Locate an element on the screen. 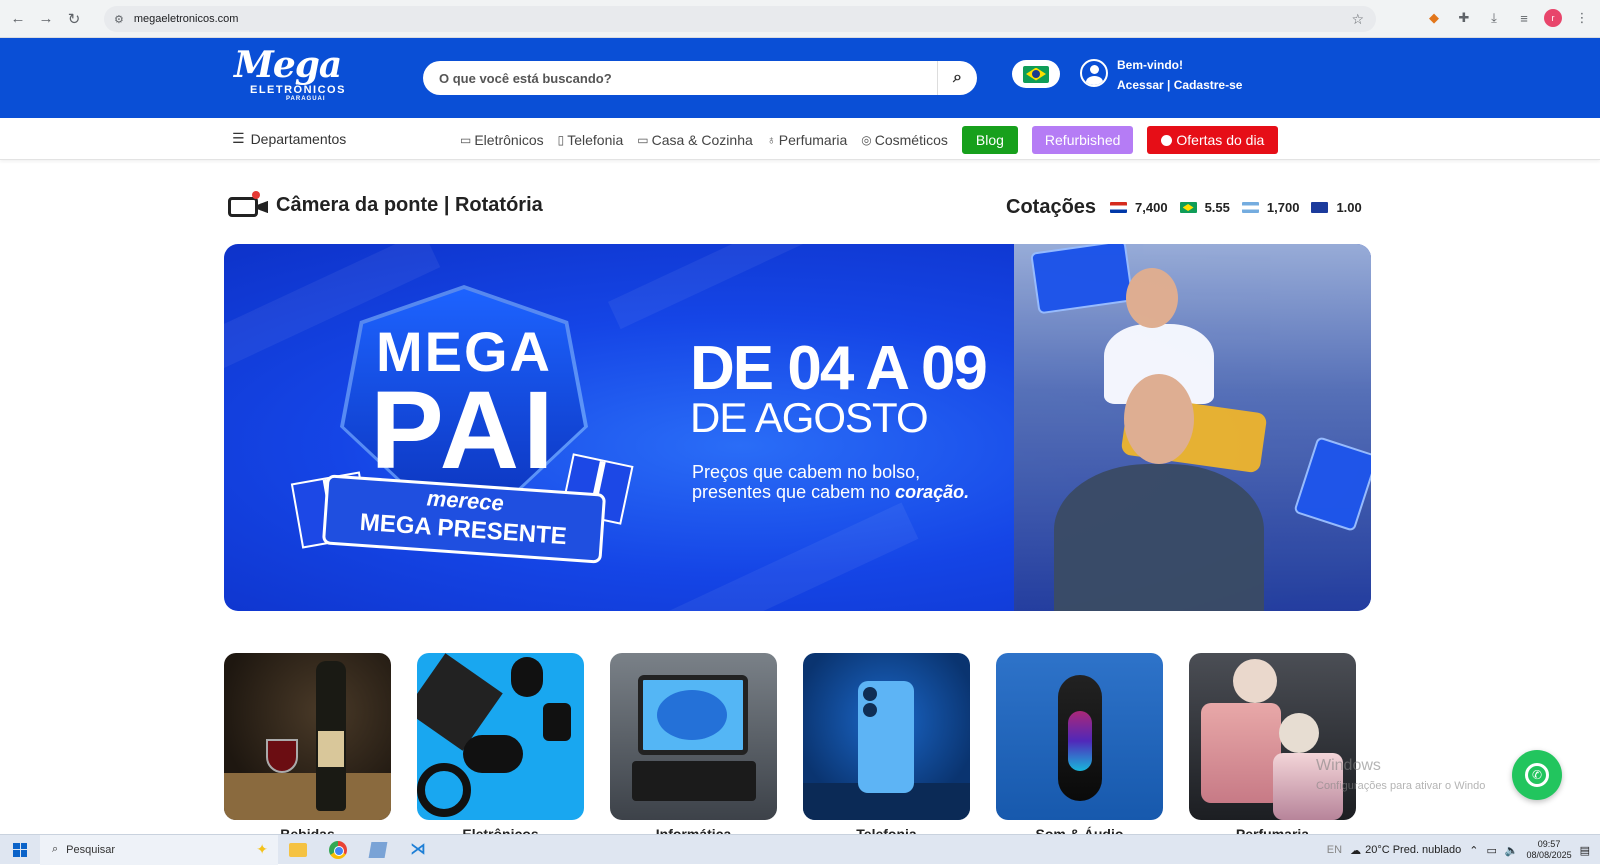 The width and height of the screenshot is (1600, 865). site-logo: Mega ELETRÔNICOS PARAGUAI is located at coordinates (304, 77).